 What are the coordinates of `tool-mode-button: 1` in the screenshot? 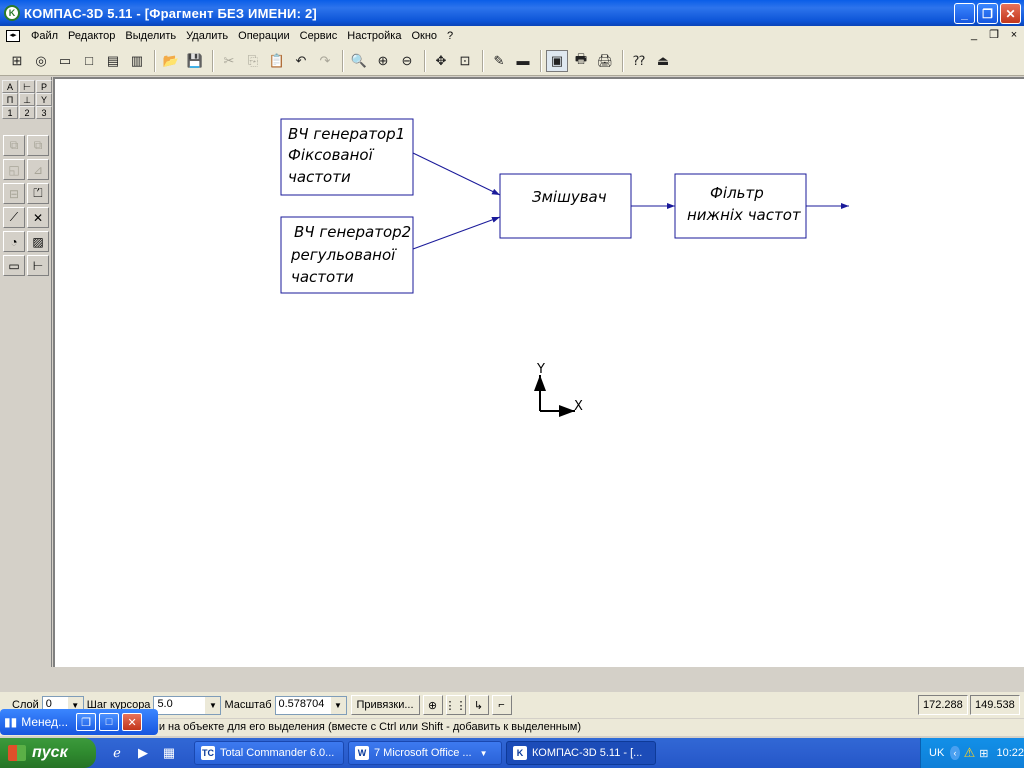 It's located at (10, 112).